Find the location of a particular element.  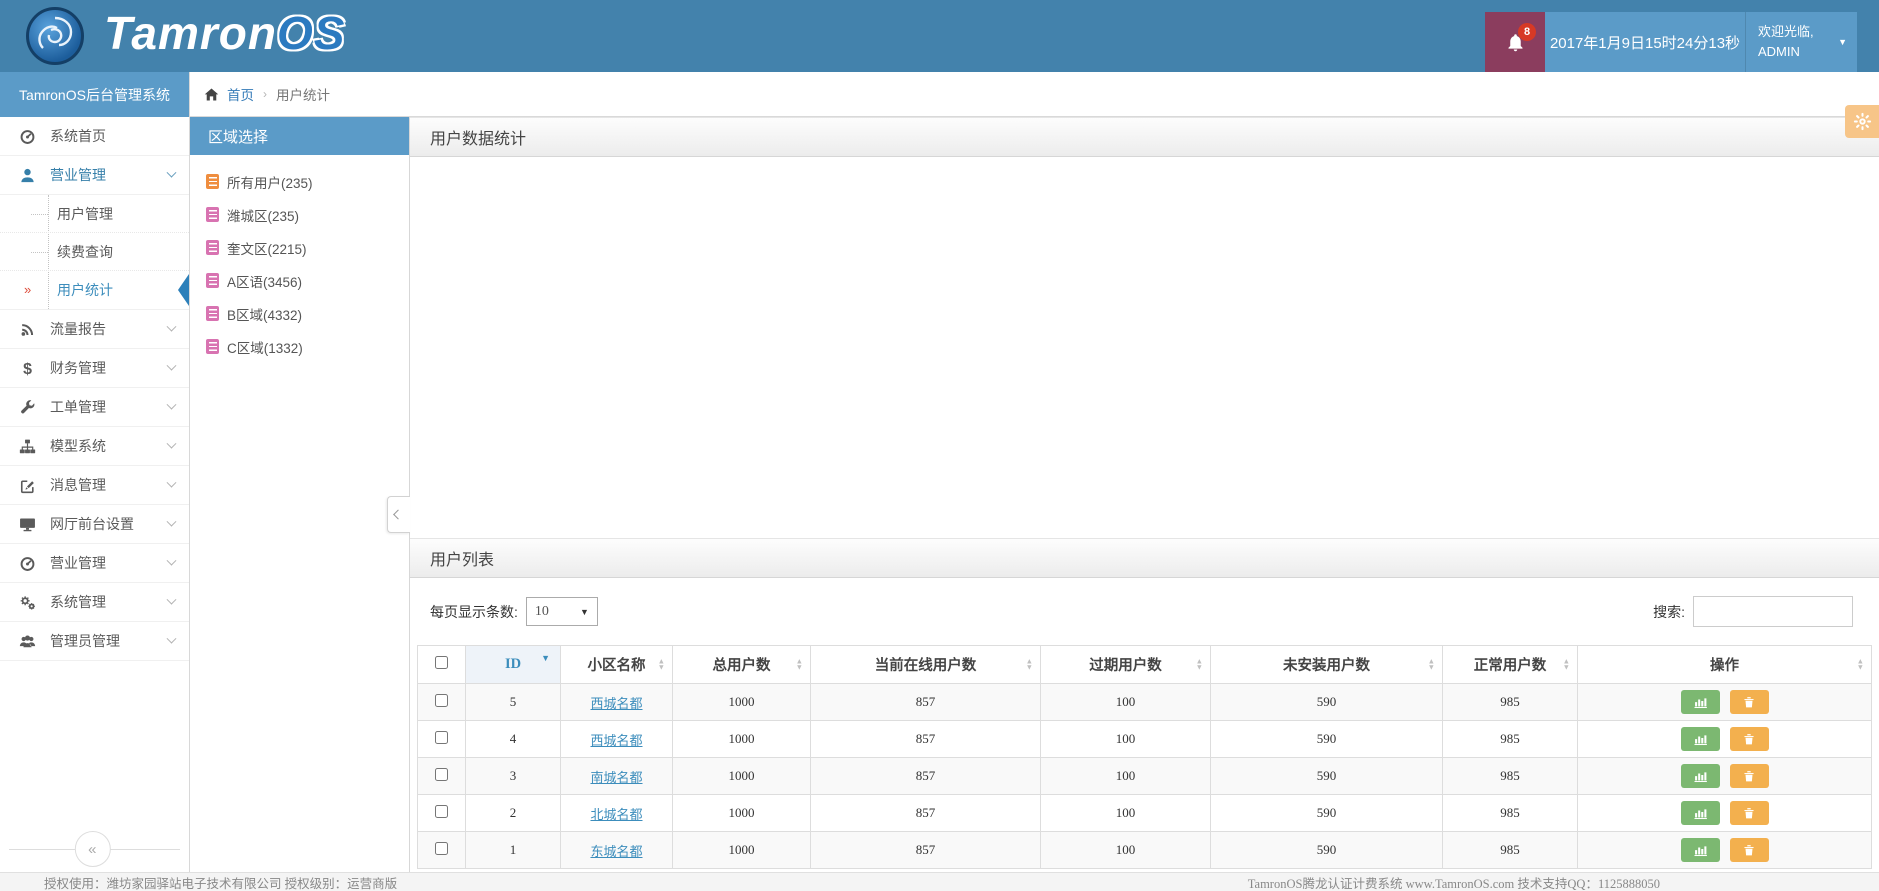

region-item-c: C区域(1332) is located at coordinates (307, 346).